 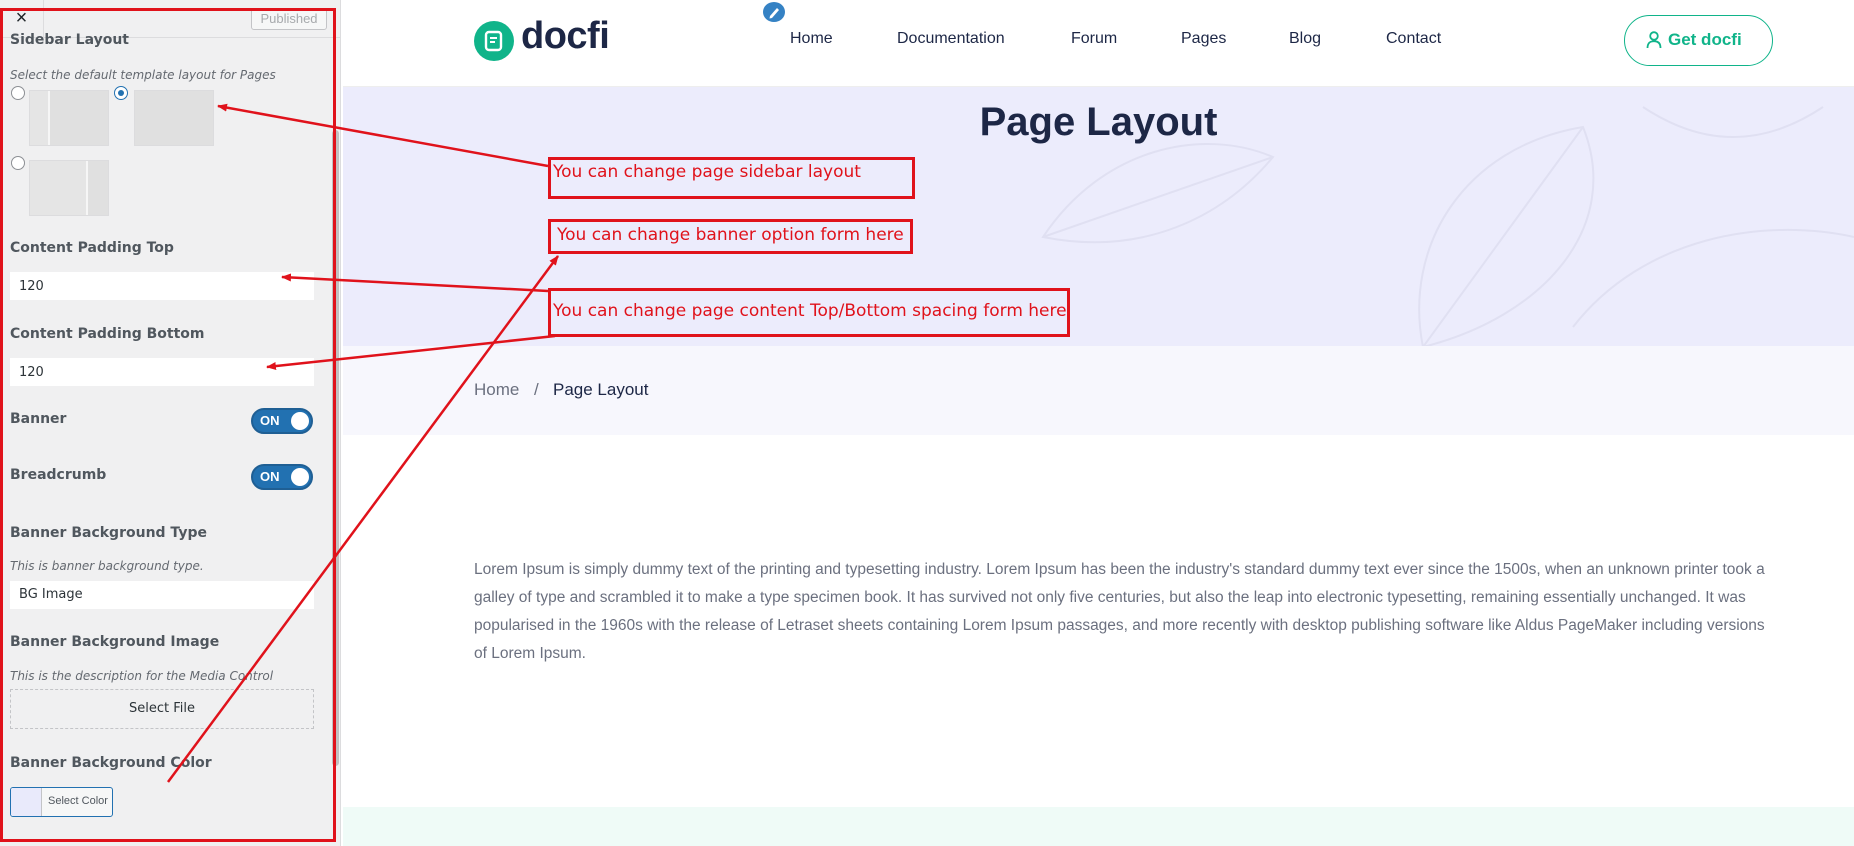 I want to click on nav-contact: Contact, so click(x=1413, y=39).